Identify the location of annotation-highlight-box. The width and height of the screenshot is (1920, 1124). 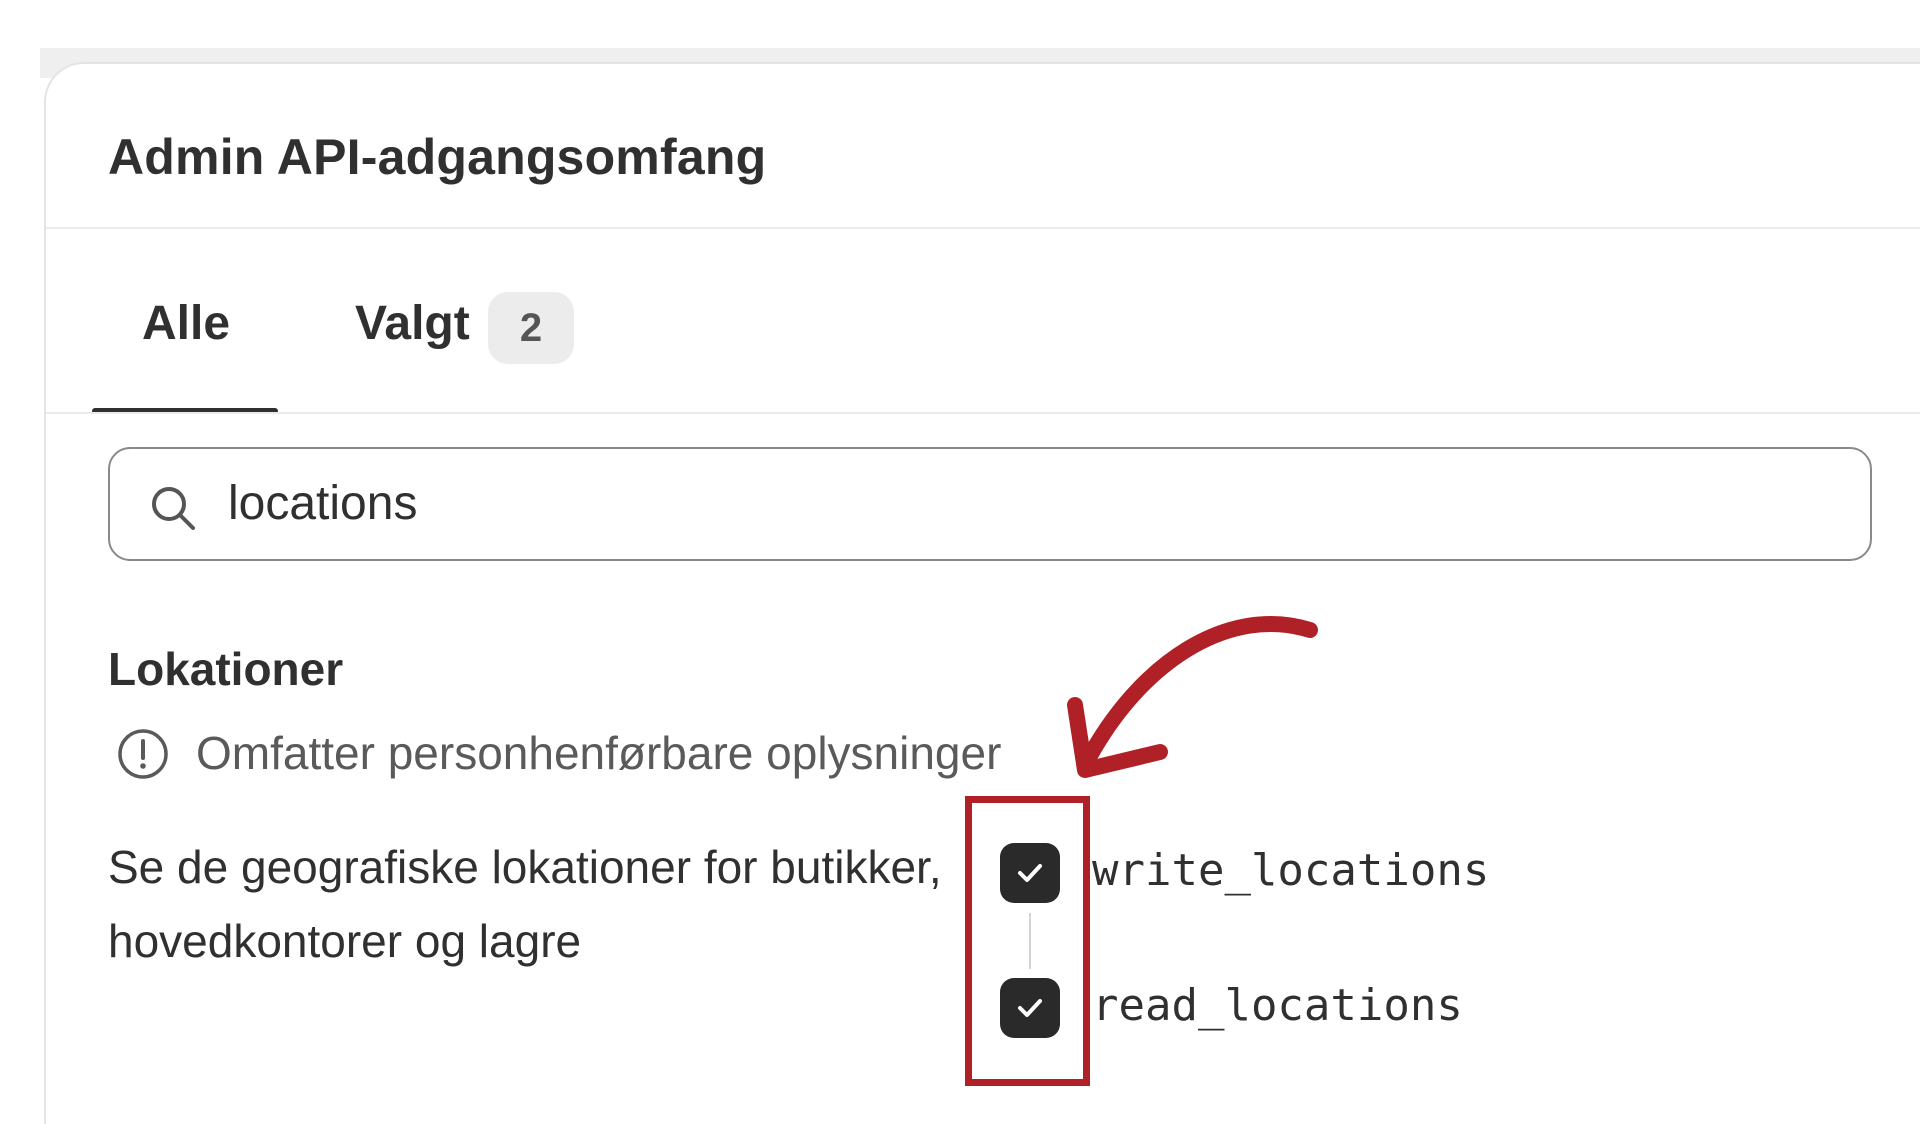
(1027, 941).